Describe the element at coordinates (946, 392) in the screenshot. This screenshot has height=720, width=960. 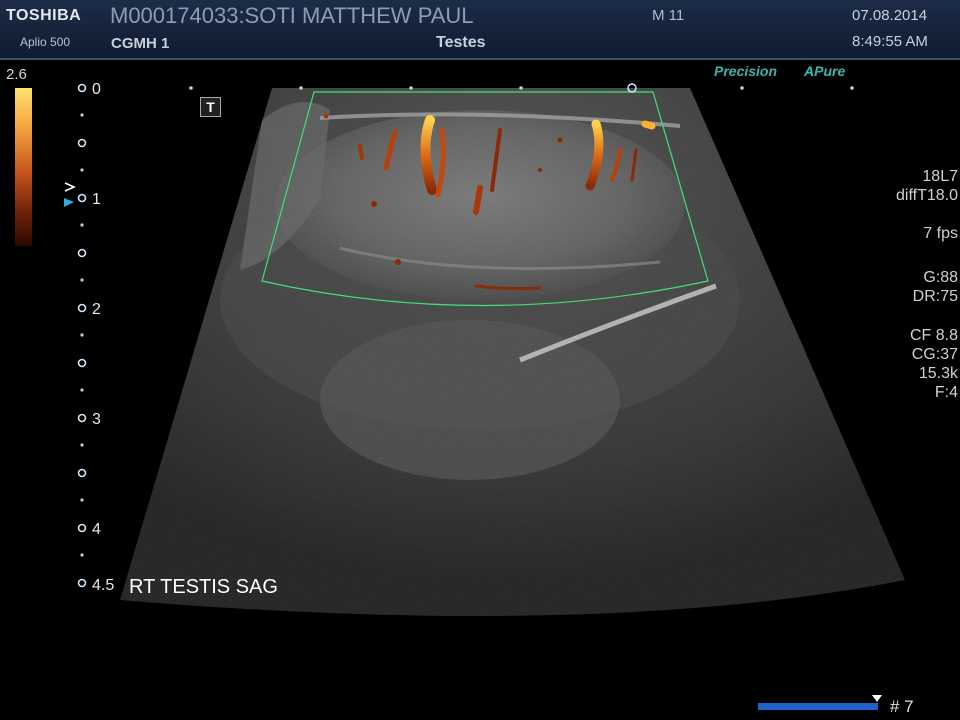
I see `wall-filter: F:4` at that location.